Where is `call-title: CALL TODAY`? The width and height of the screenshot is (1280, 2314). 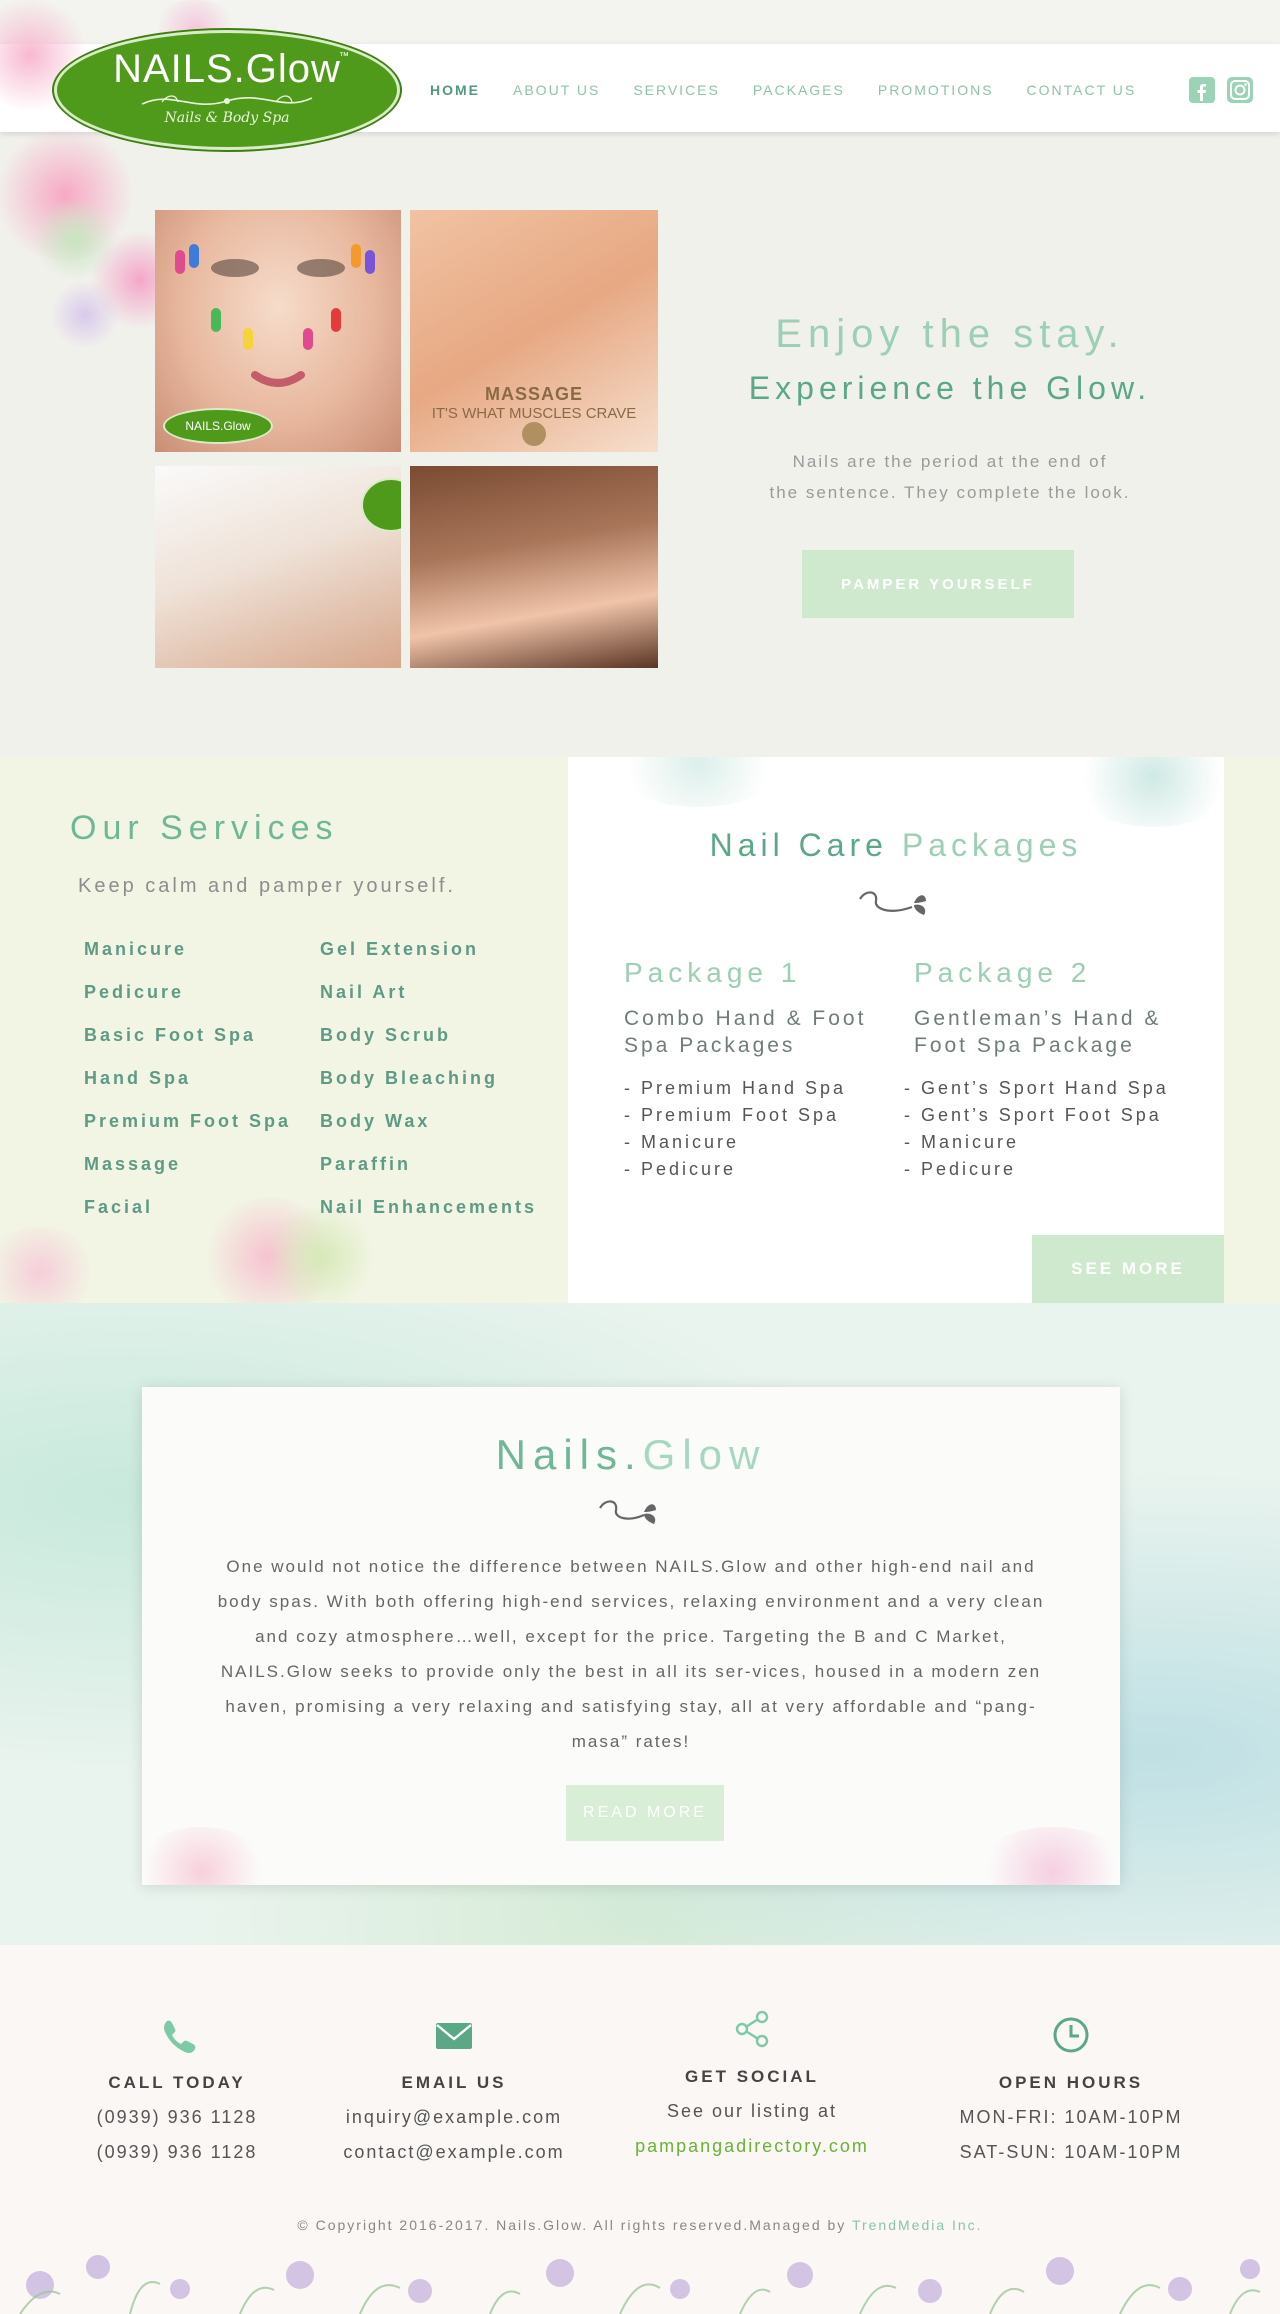 call-title: CALL TODAY is located at coordinates (177, 2082).